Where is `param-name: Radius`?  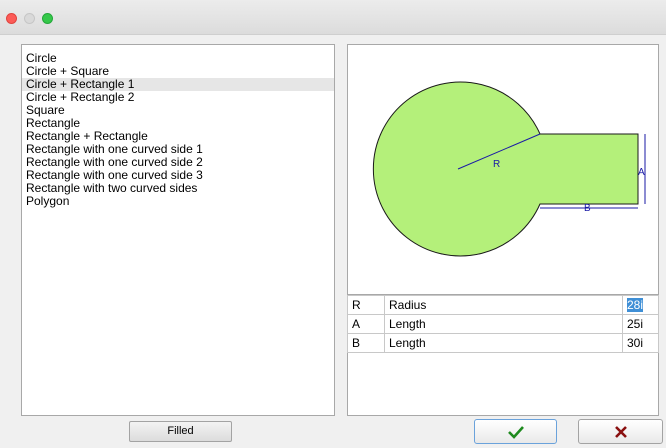
param-name: Radius is located at coordinates (503, 305).